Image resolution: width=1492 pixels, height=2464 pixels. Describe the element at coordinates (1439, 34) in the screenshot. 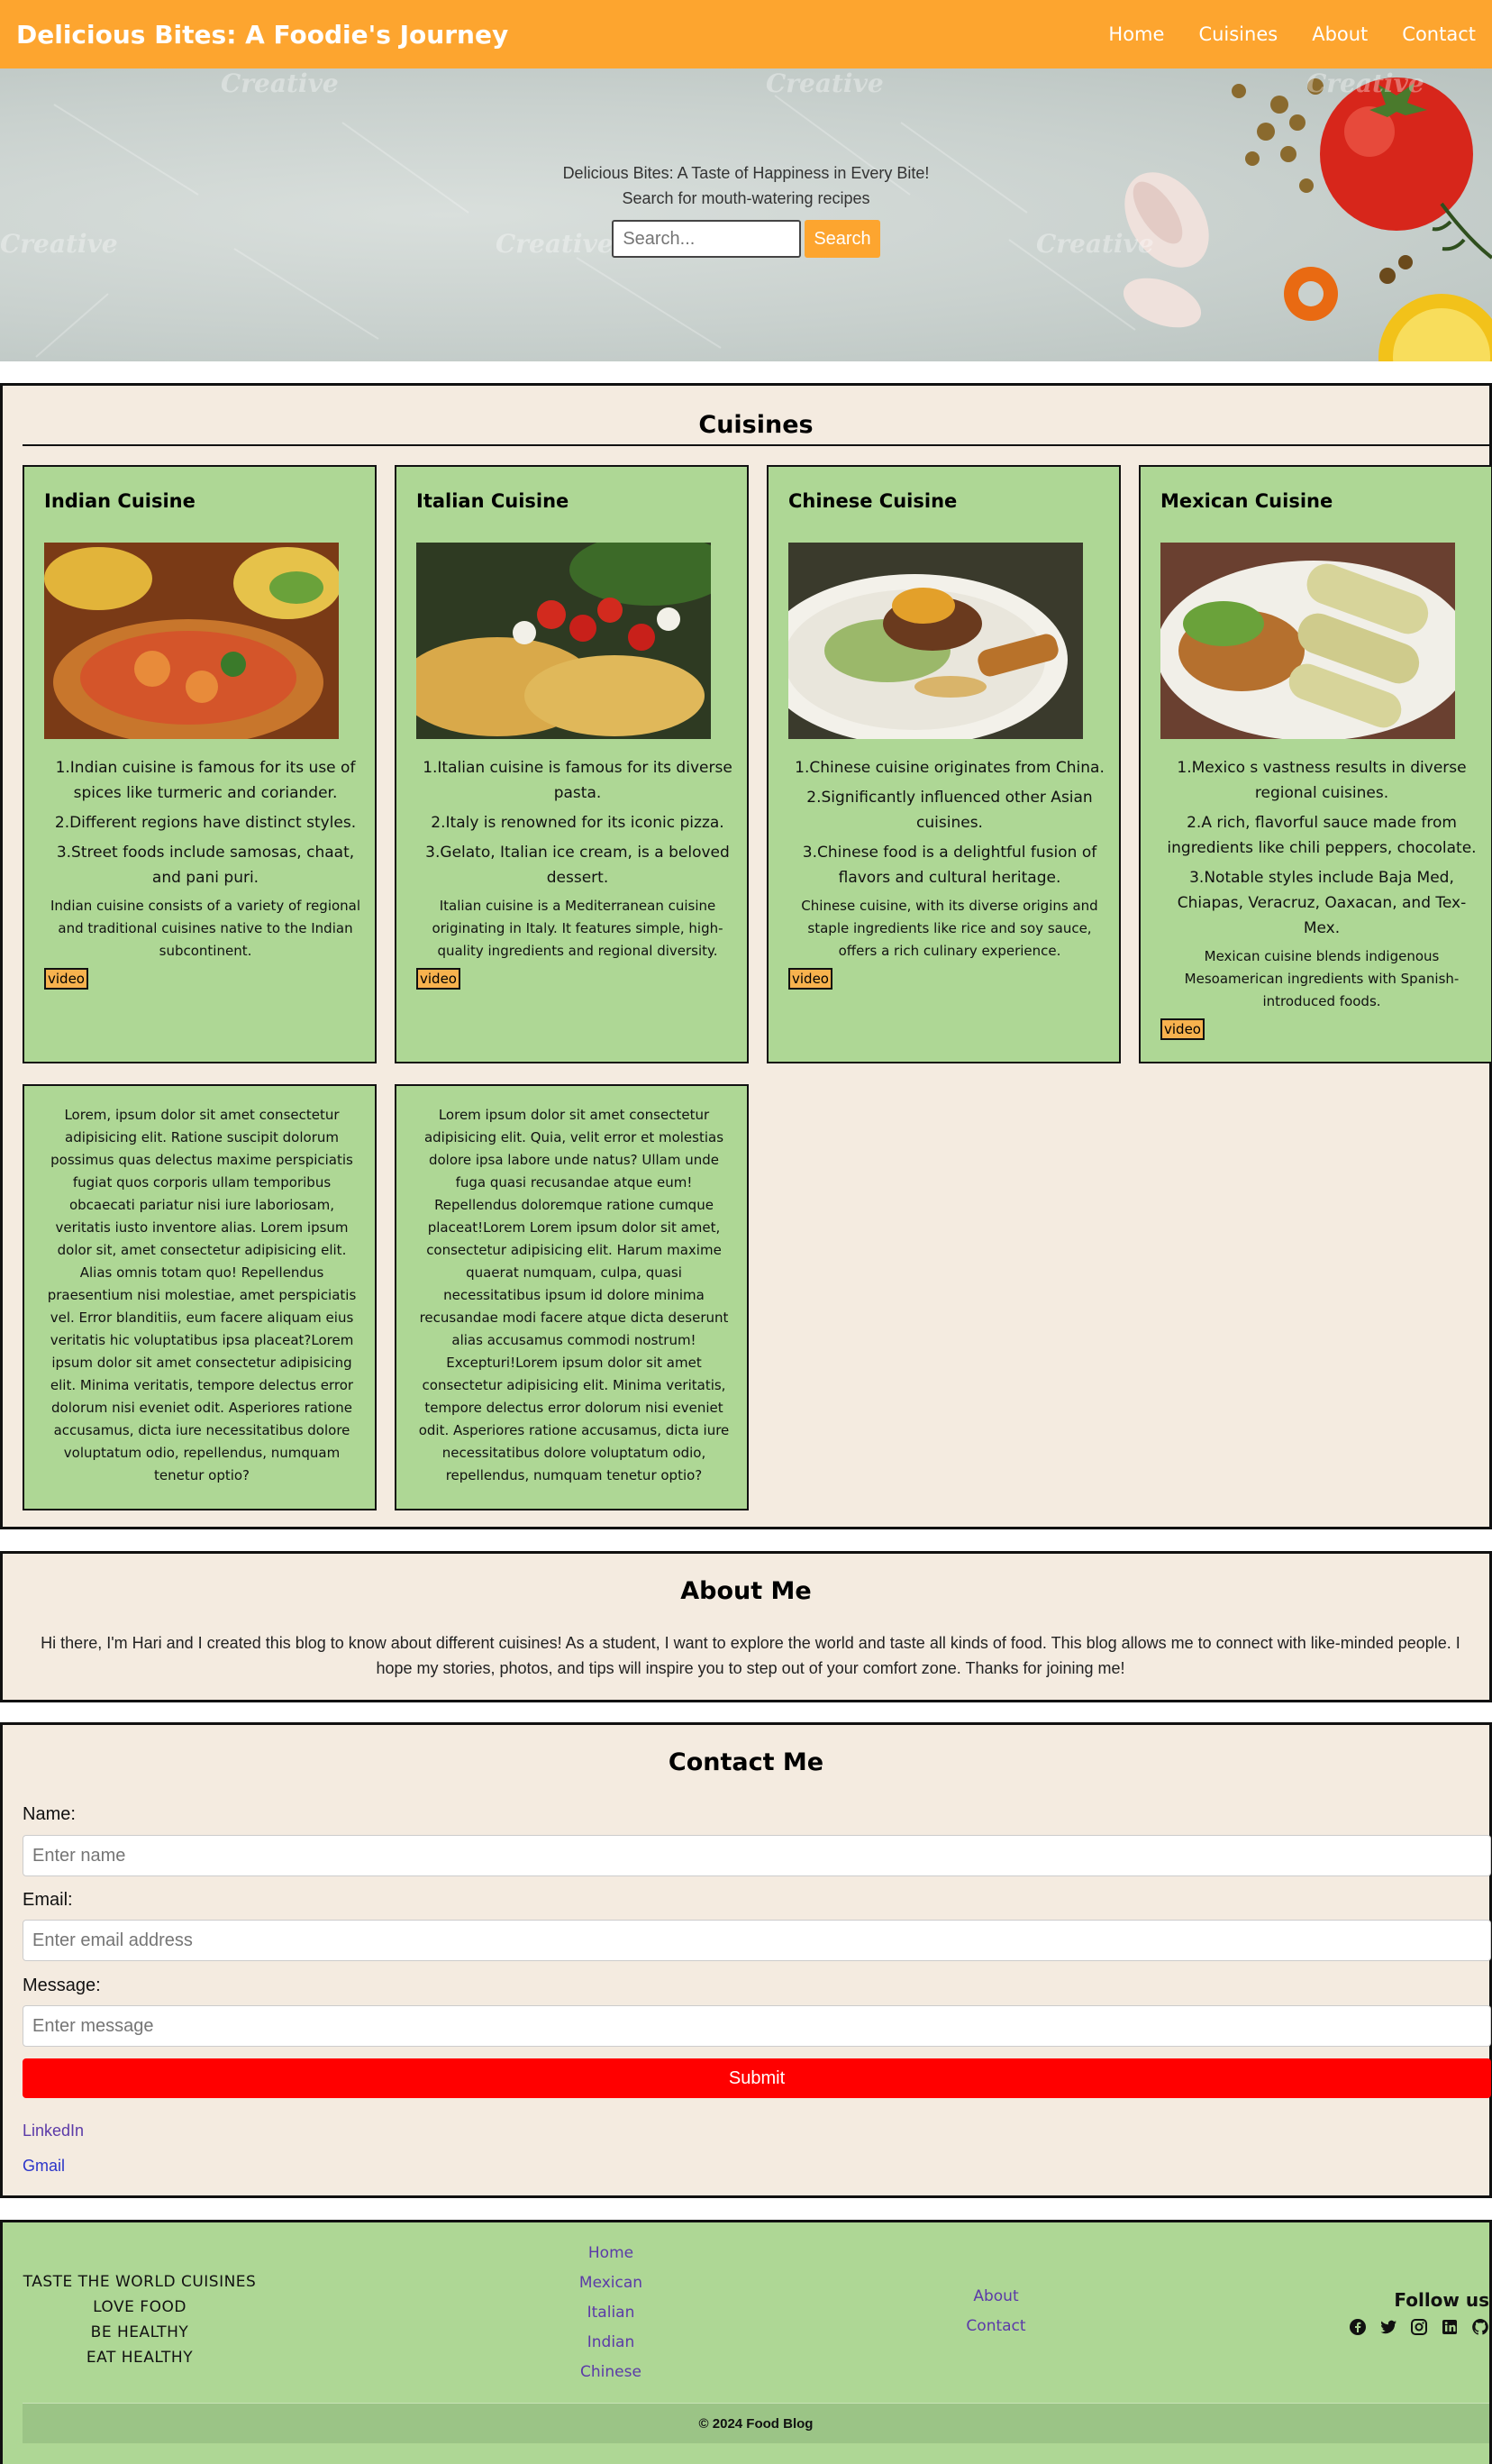

I see `nav-link-contact: Contact` at that location.